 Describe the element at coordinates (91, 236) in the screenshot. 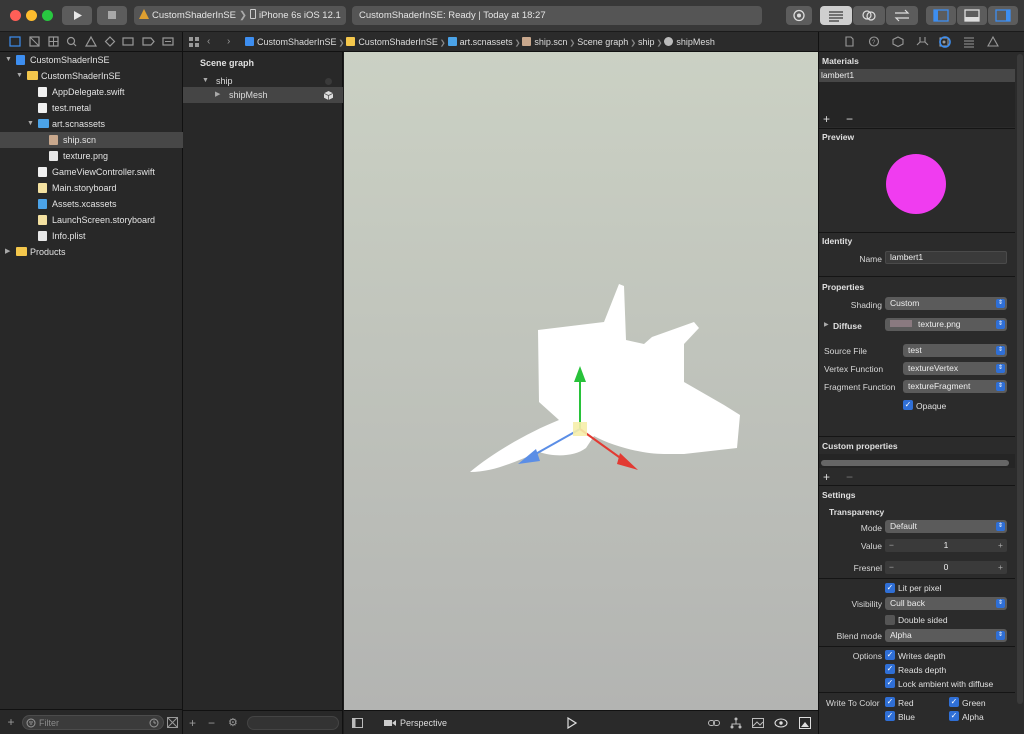

I see `file-tree-row: Info.plist` at that location.